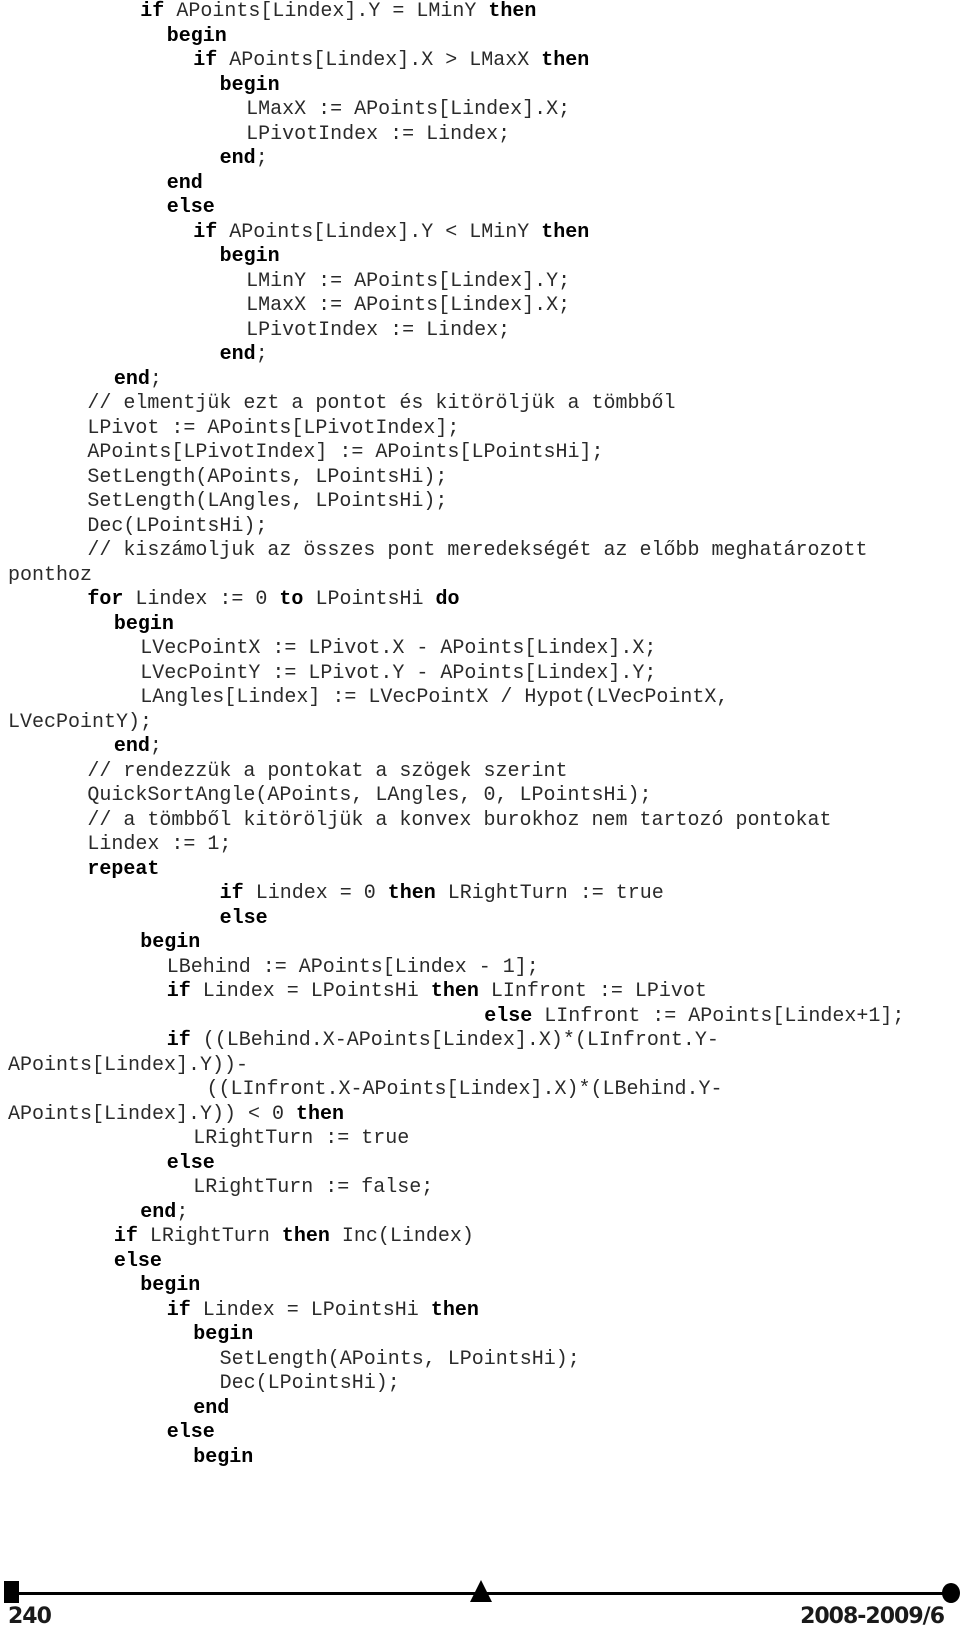  Describe the element at coordinates (480, 968) in the screenshot. I see `code-line: LBehind := APoints[Lindex - 1];` at that location.